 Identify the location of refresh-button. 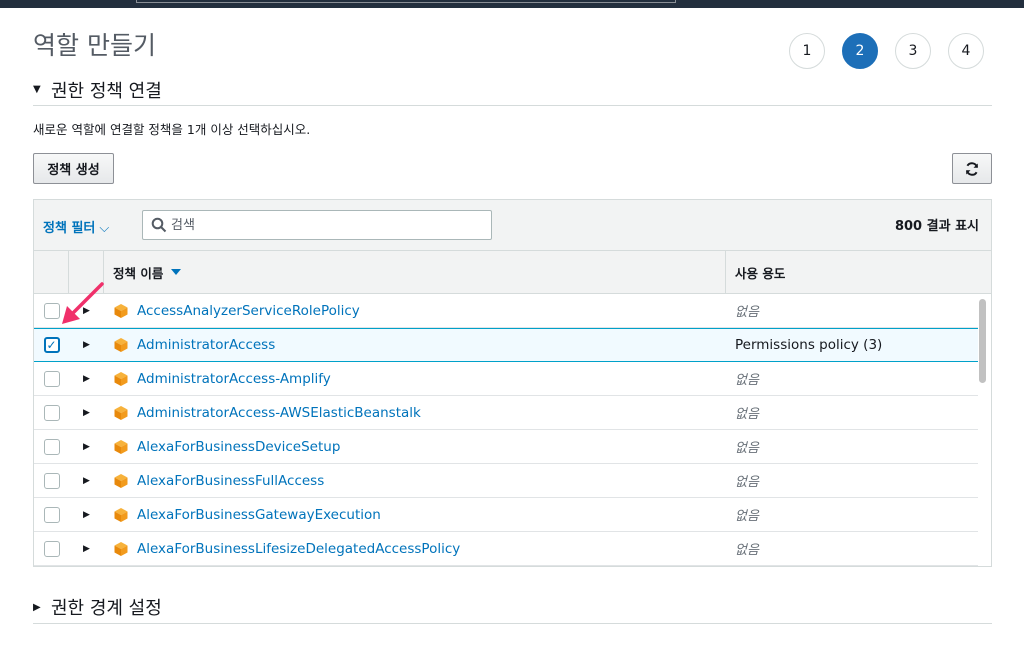
(972, 168).